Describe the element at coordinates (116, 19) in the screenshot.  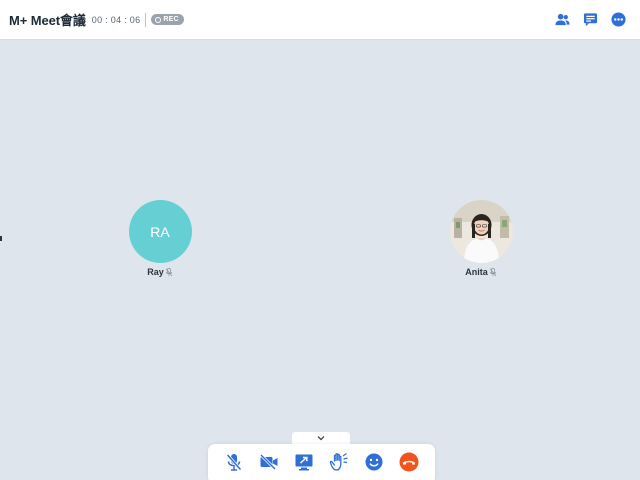
I see `meeting-timer: 00 : 04 : 06` at that location.